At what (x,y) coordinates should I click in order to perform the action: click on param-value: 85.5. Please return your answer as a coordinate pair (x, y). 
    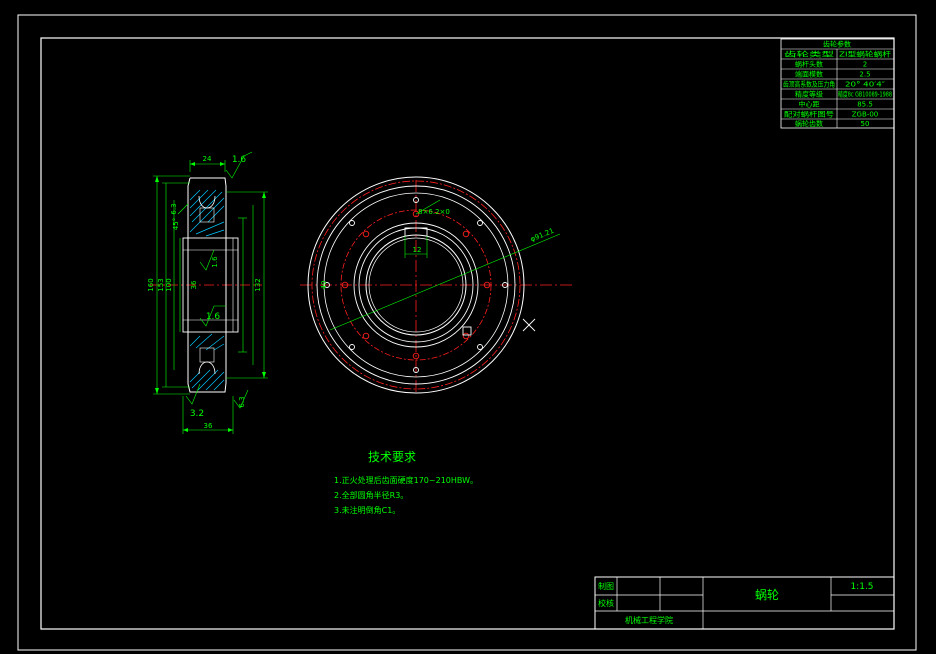
    Looking at the image, I should click on (865, 105).